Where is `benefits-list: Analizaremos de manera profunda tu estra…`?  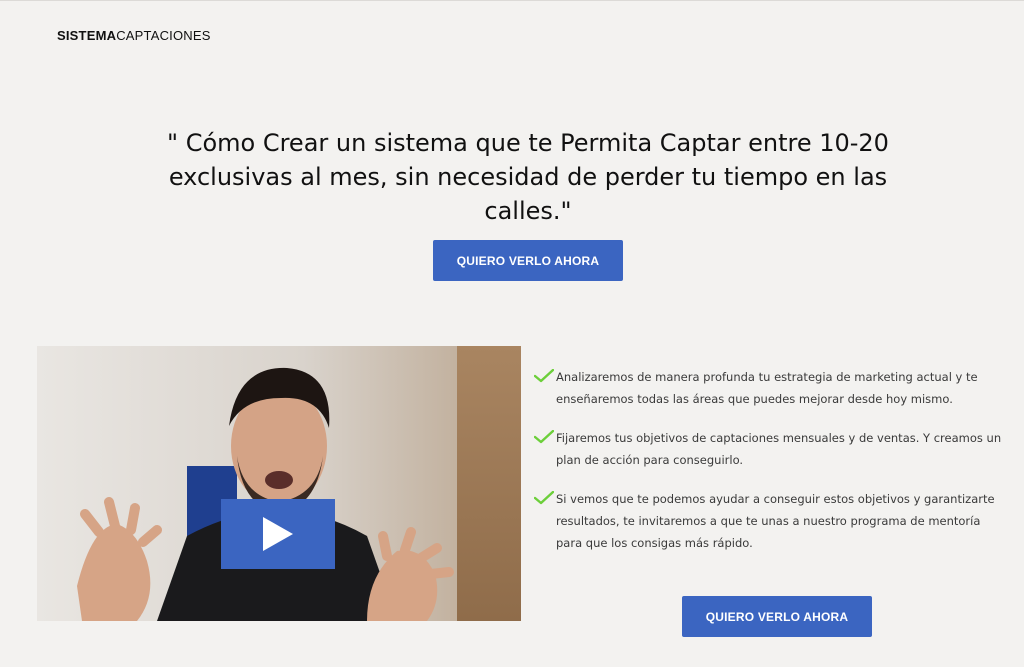
benefits-list: Analizaremos de manera profunda tu estra… is located at coordinates (769, 468).